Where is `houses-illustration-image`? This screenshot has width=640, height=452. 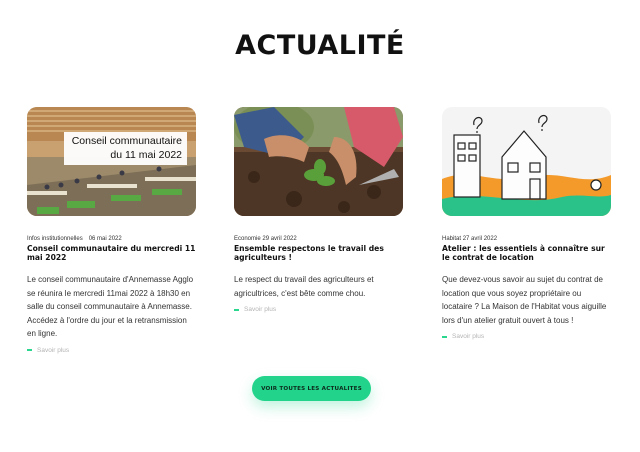 houses-illustration-image is located at coordinates (526, 161).